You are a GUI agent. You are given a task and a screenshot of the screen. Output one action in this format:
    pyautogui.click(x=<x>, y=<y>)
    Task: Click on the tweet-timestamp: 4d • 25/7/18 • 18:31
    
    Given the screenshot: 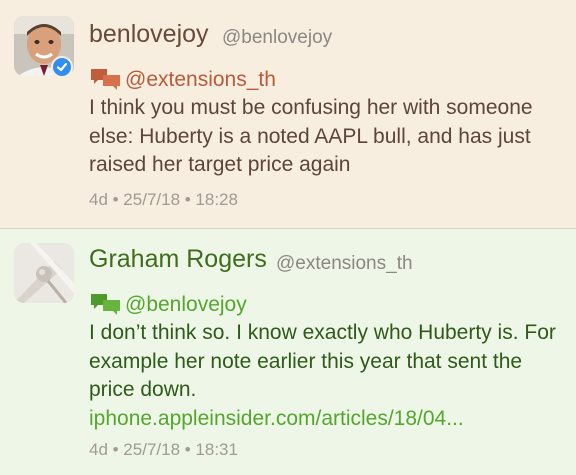 What is the action you would take?
    pyautogui.click(x=163, y=450)
    